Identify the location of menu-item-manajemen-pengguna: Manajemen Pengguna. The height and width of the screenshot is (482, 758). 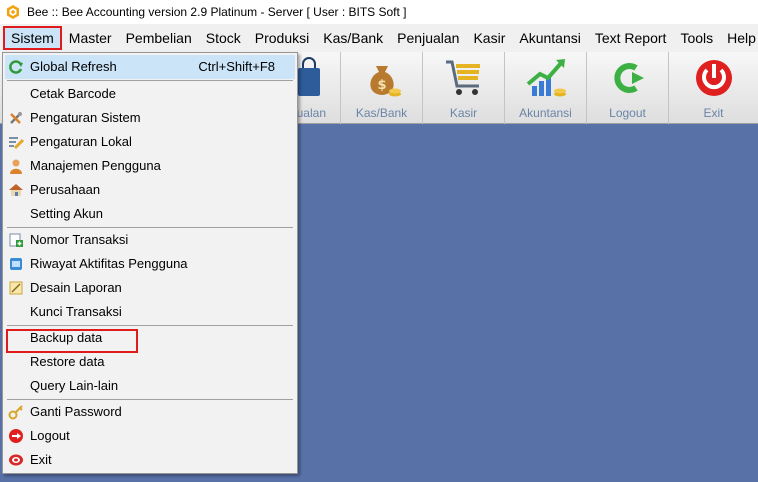
(150, 166).